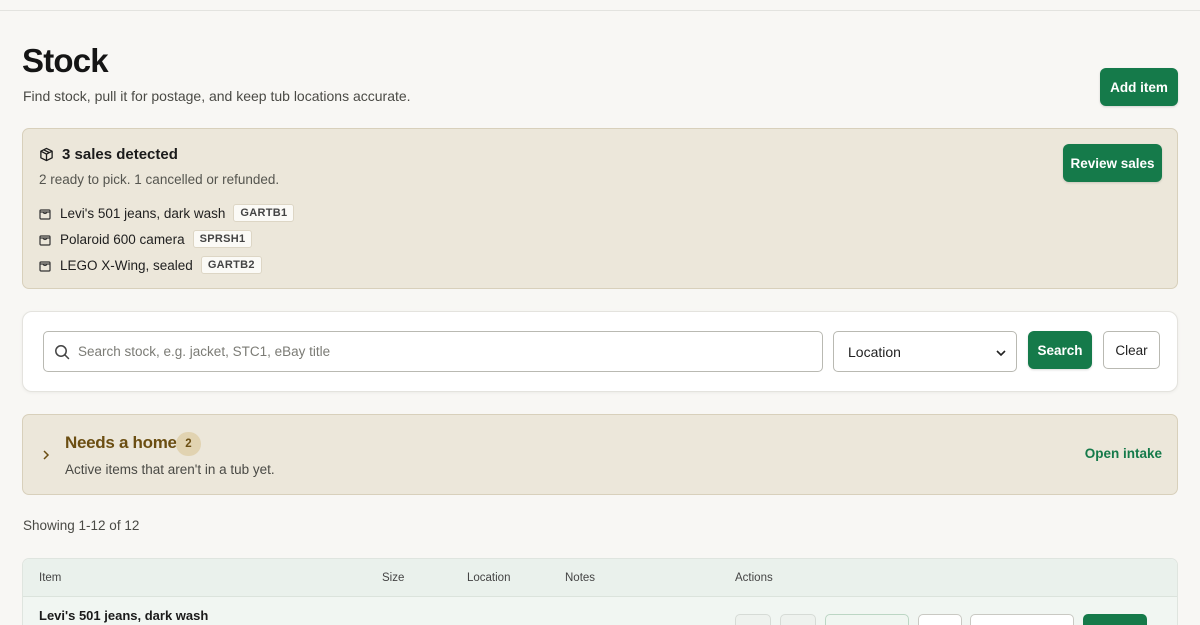  What do you see at coordinates (580, 578) in the screenshot?
I see `column-header-notes: Notes` at bounding box center [580, 578].